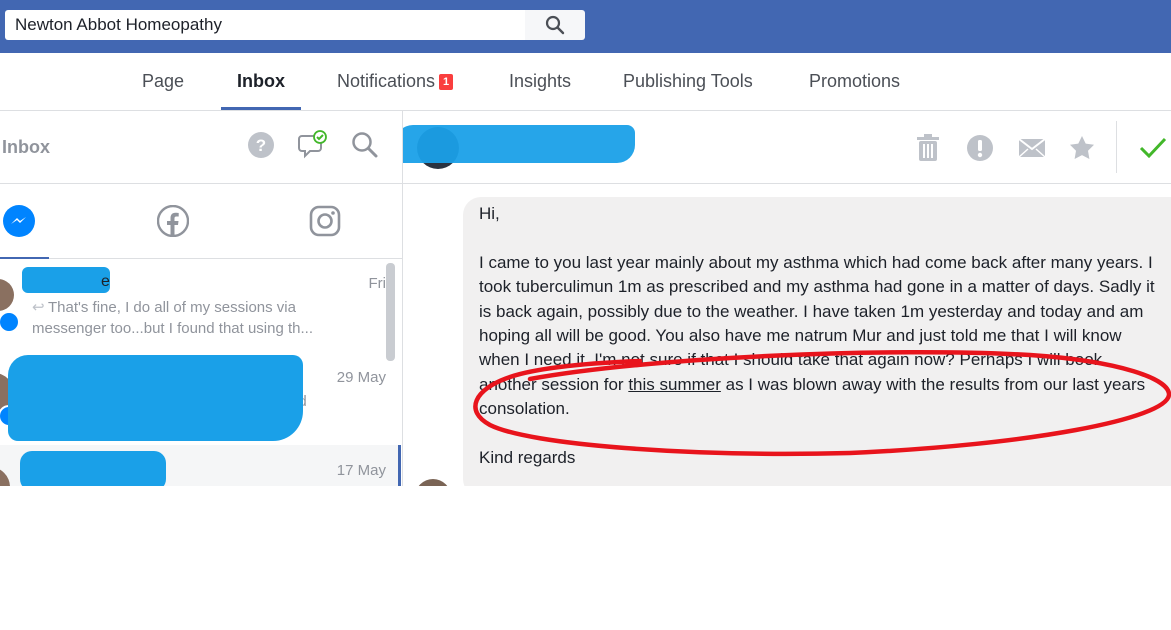  Describe the element at coordinates (433, 482) in the screenshot. I see `contact-avatar-small` at that location.